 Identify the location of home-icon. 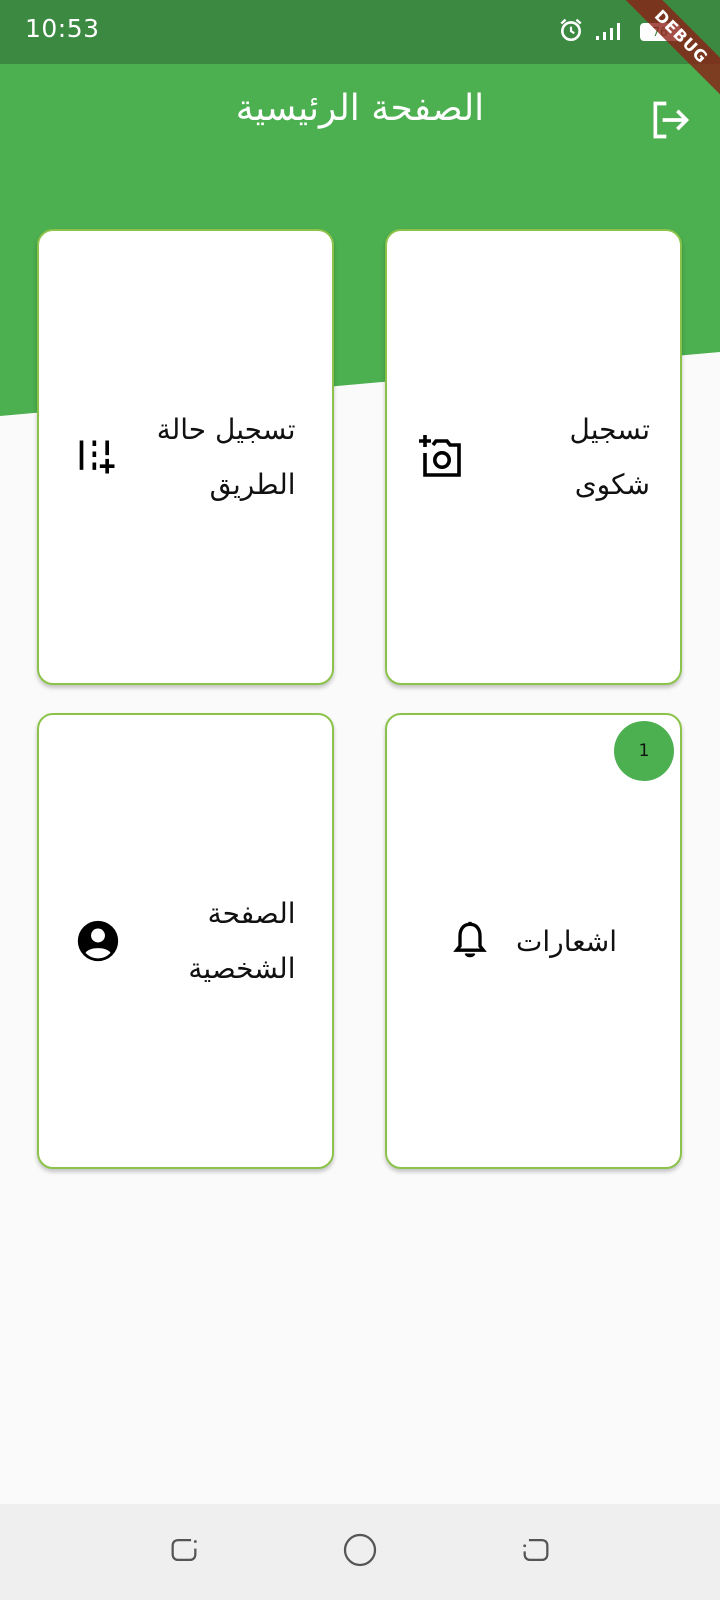
(360, 1552).